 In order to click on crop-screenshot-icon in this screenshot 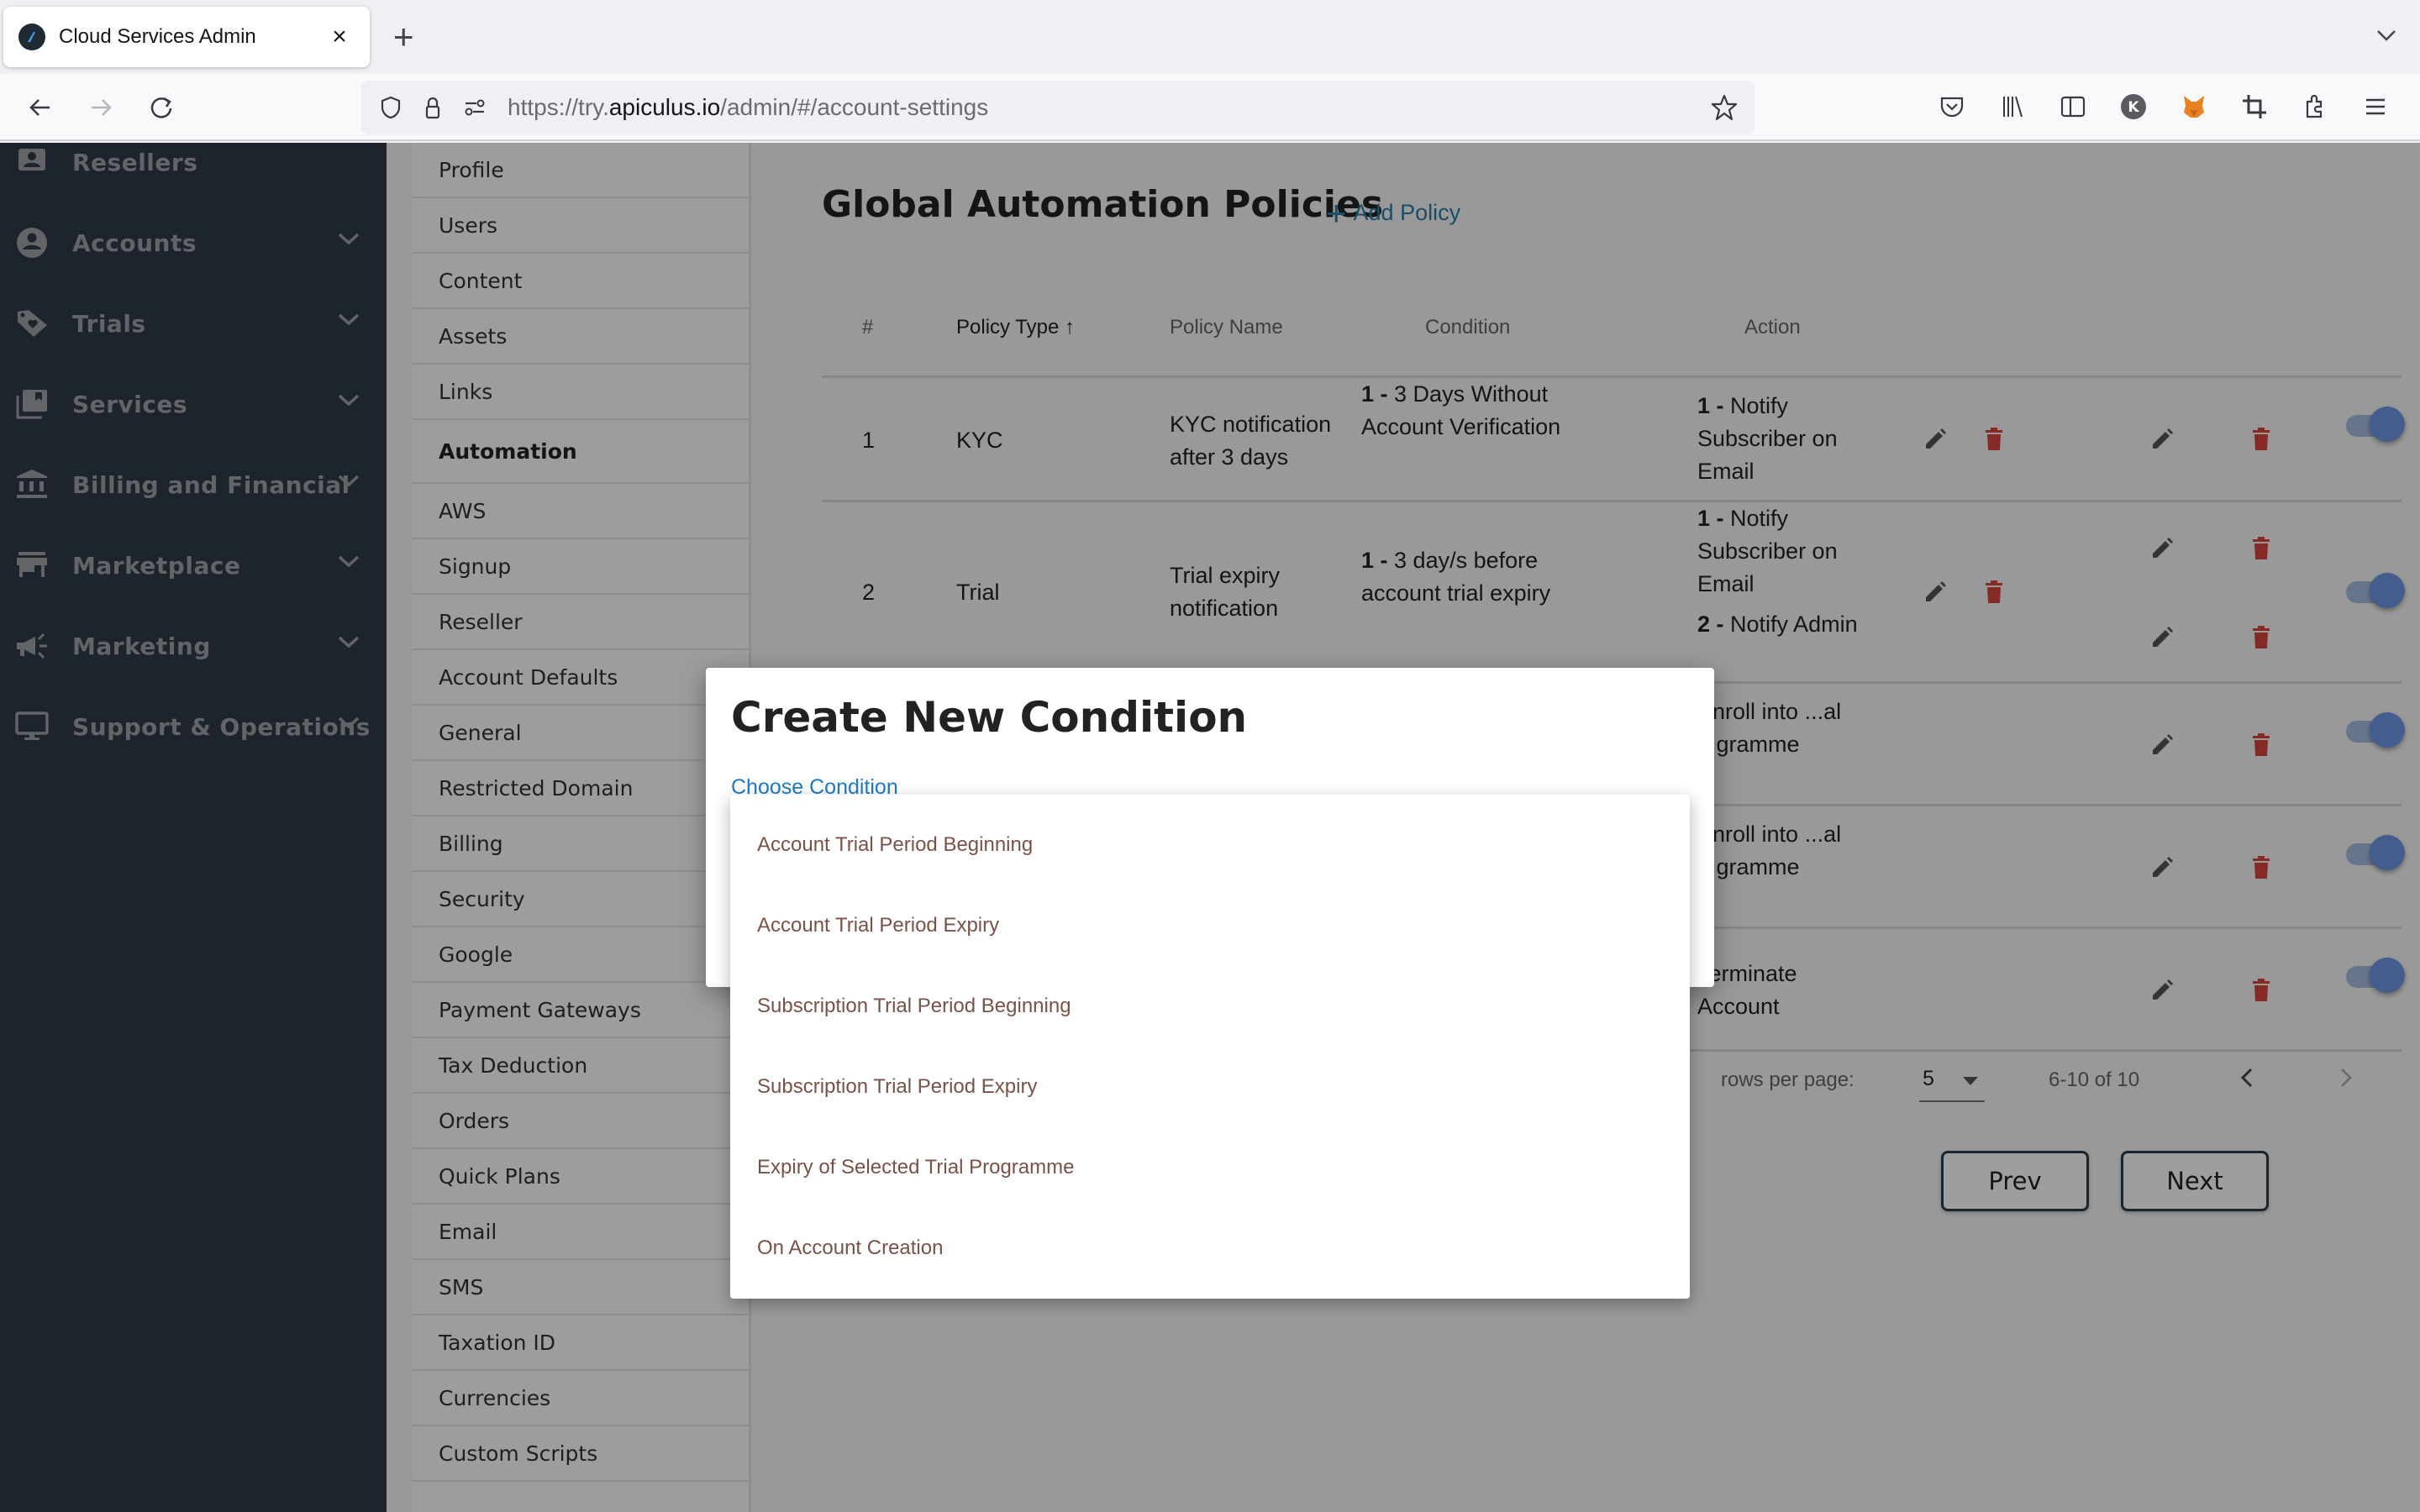, I will do `click(2254, 106)`.